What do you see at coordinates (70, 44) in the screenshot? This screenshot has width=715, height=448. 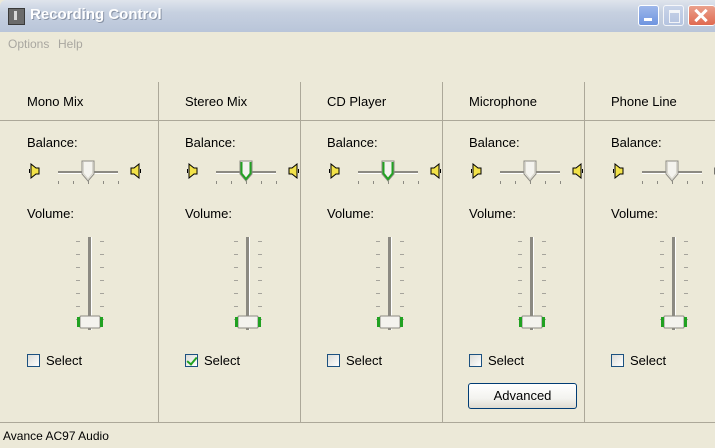 I see `menu-help: Help` at bounding box center [70, 44].